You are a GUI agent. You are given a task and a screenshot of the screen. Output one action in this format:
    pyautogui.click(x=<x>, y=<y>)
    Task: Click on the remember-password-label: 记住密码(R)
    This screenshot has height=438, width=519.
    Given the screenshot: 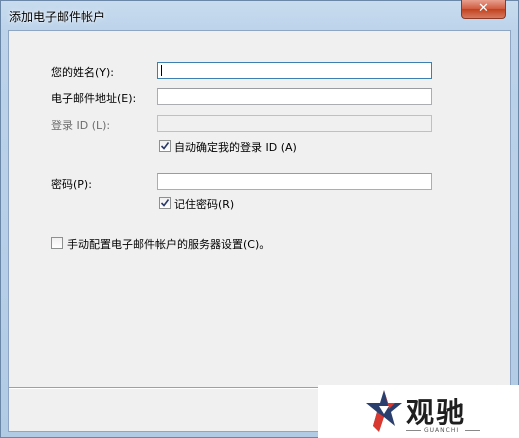 What is the action you would take?
    pyautogui.click(x=204, y=204)
    